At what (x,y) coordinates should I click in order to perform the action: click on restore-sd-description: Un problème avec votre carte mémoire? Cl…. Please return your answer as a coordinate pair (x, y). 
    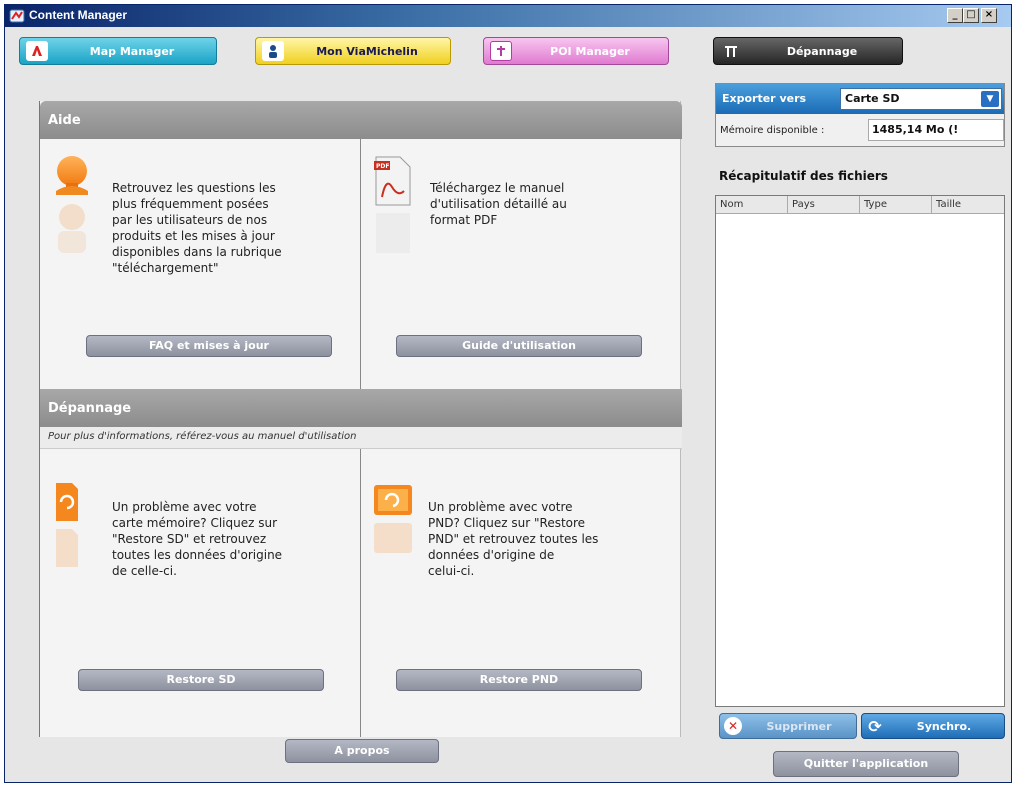
    Looking at the image, I should click on (197, 539).